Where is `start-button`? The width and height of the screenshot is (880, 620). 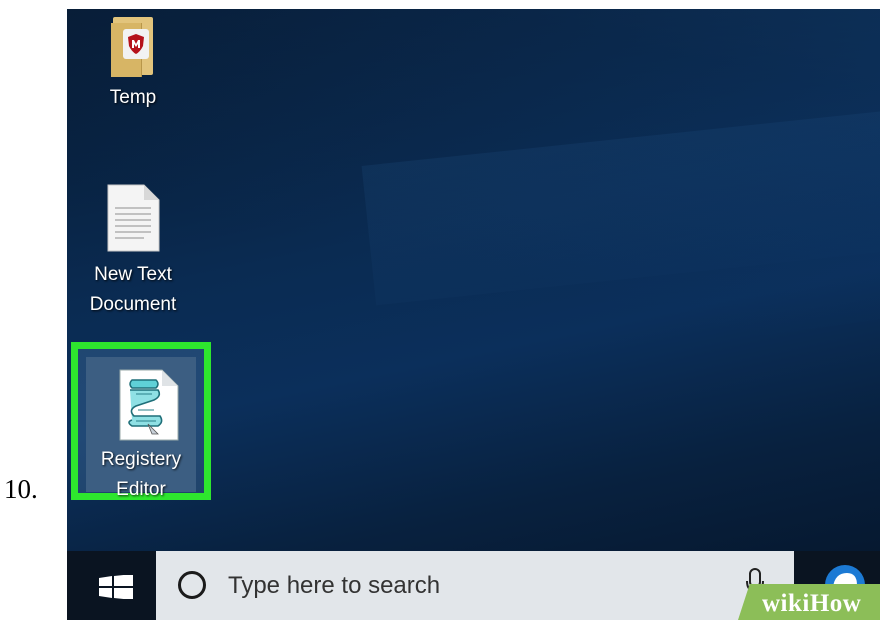 start-button is located at coordinates (117, 585).